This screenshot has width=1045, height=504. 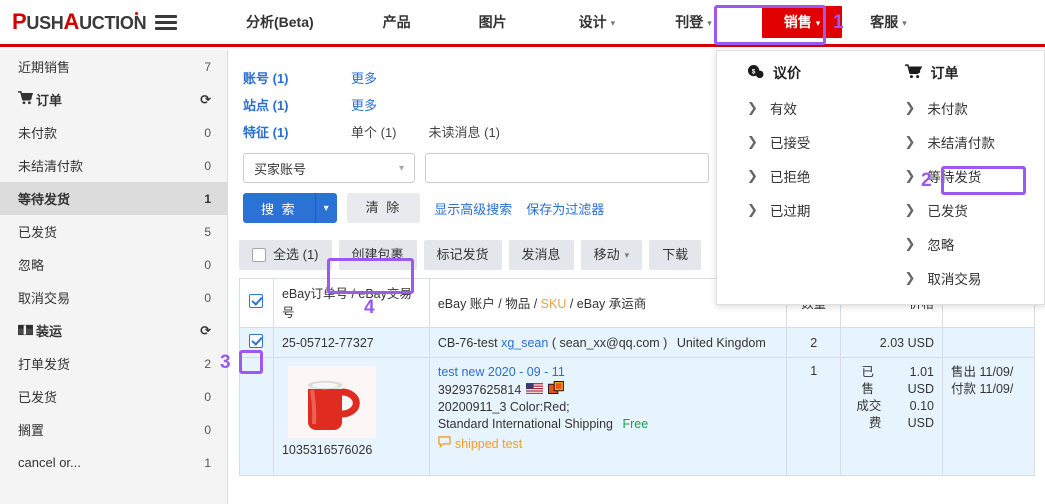 I want to click on price-line-sold: 已售 1.01 USD, so click(x=891, y=381).